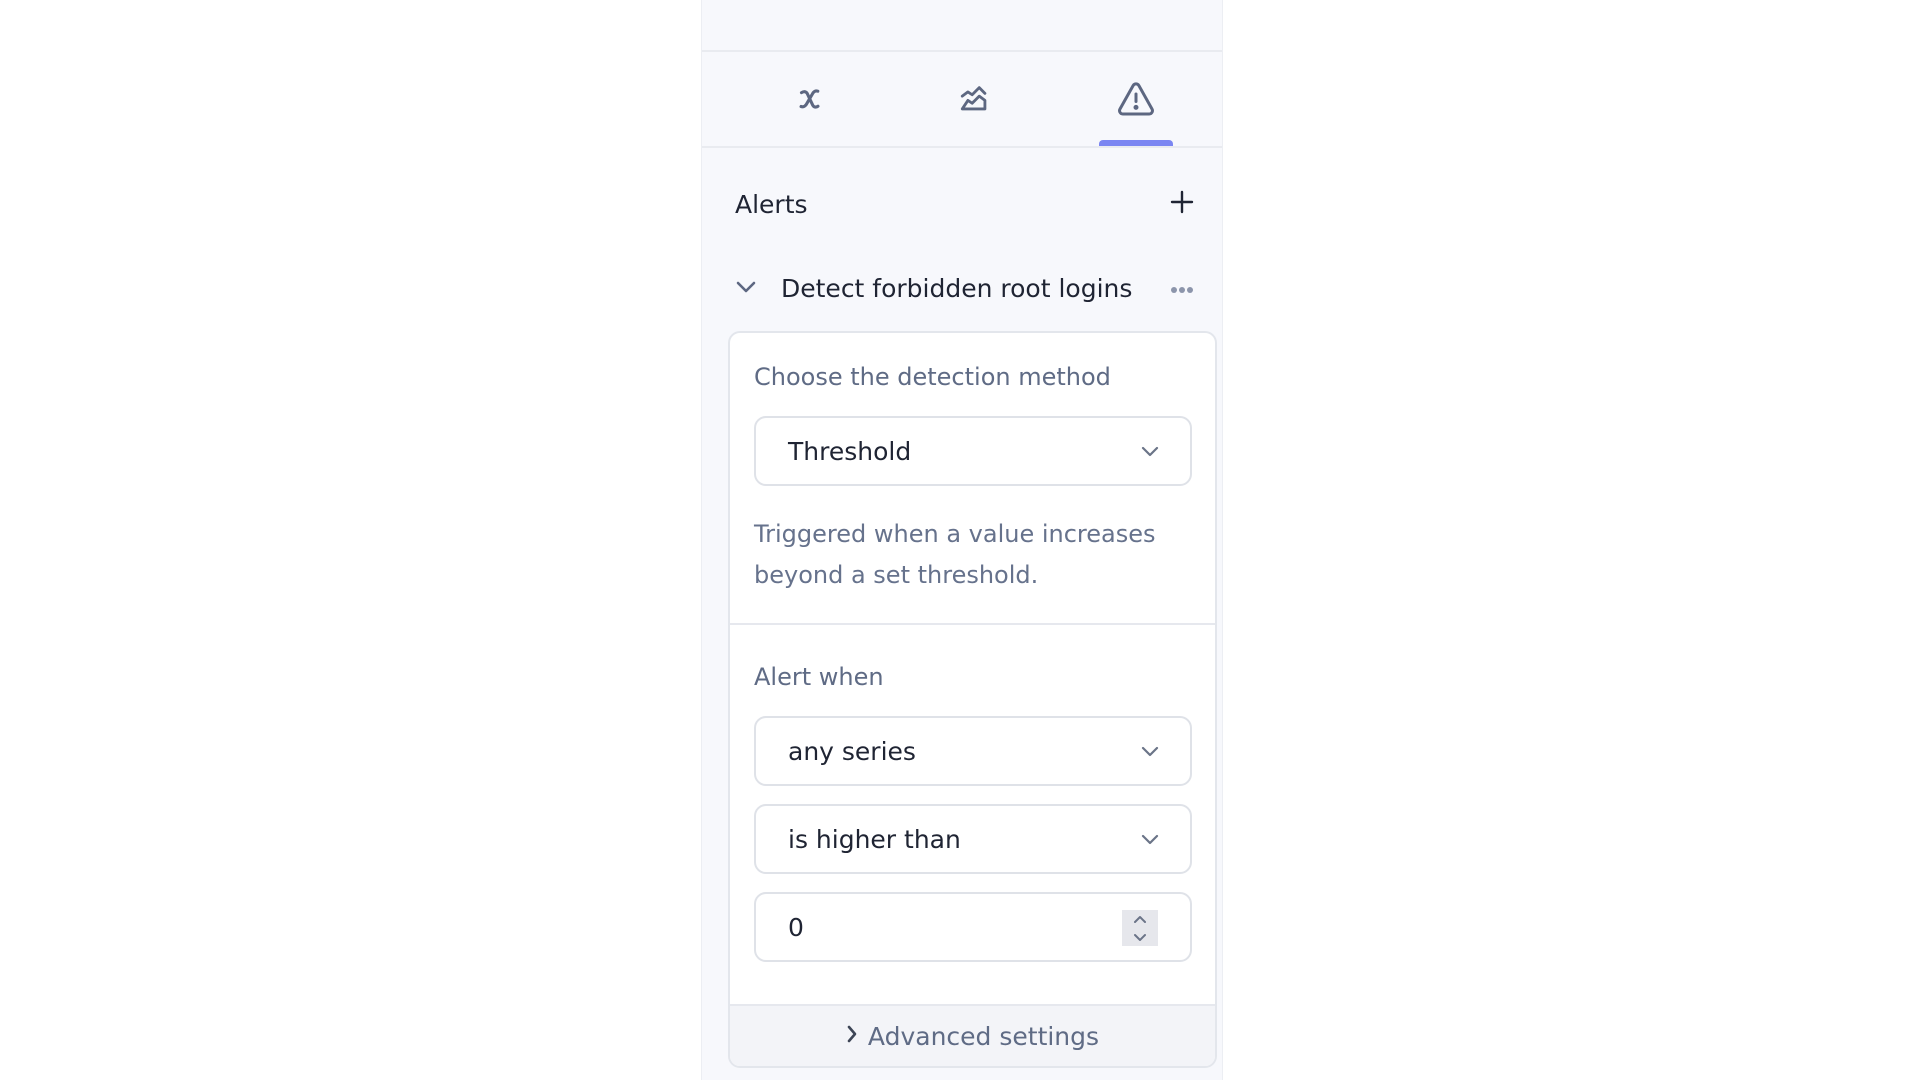 This screenshot has height=1080, width=1920. I want to click on tab-alerts, so click(1136, 99).